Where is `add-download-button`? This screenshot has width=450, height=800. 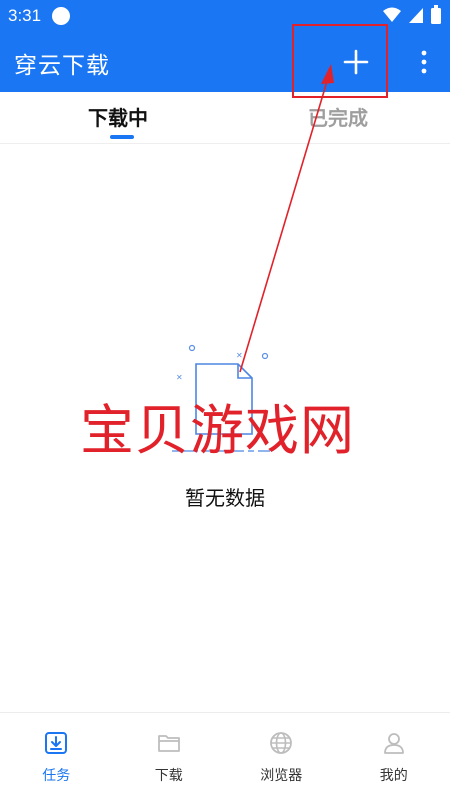 add-download-button is located at coordinates (356, 62).